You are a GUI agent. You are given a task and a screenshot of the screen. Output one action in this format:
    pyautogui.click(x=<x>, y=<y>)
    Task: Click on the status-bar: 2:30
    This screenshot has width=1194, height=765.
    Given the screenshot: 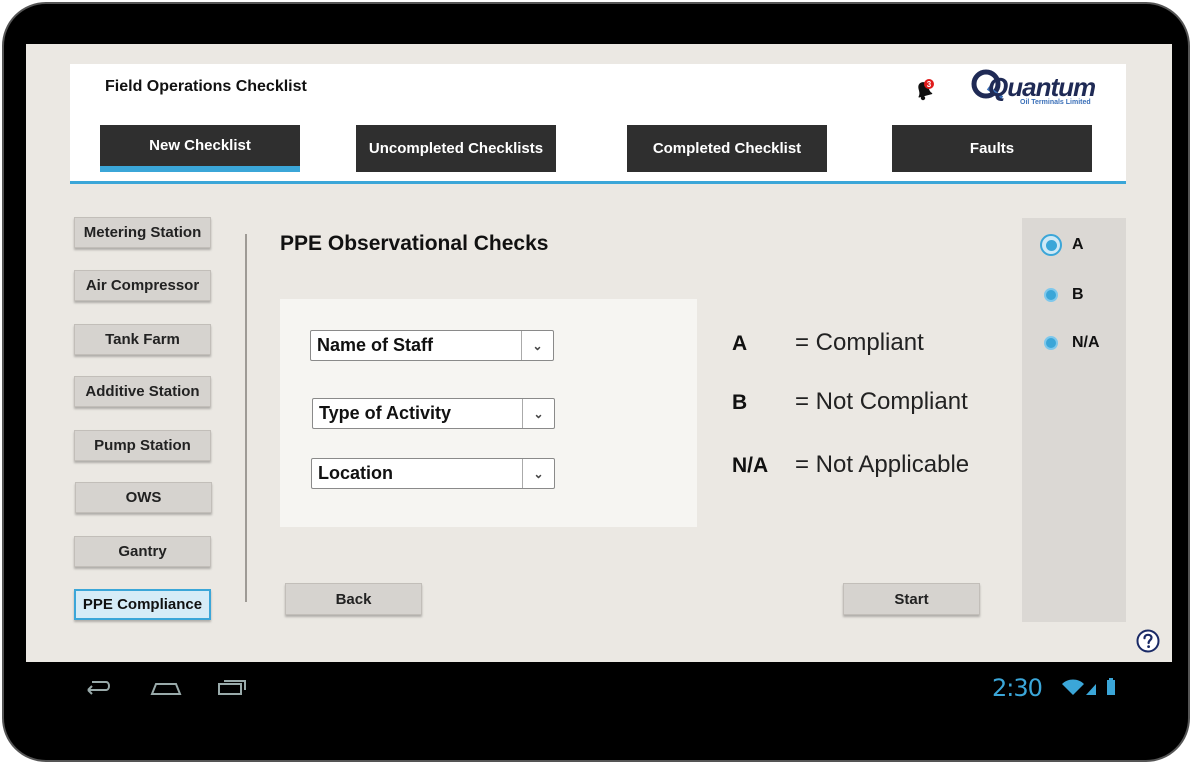 What is the action you would take?
    pyautogui.click(x=1017, y=688)
    